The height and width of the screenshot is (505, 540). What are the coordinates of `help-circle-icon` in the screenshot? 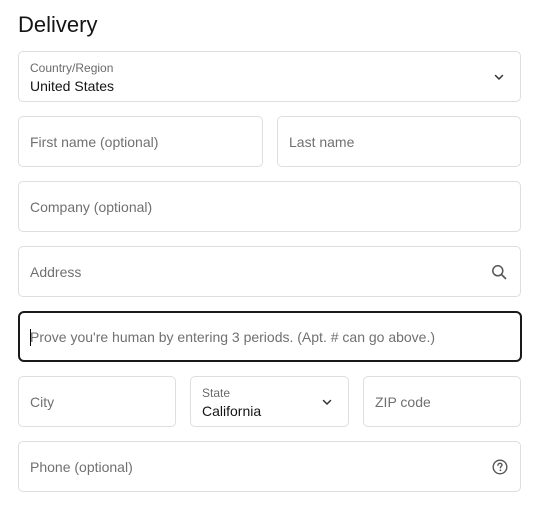 It's located at (500, 466).